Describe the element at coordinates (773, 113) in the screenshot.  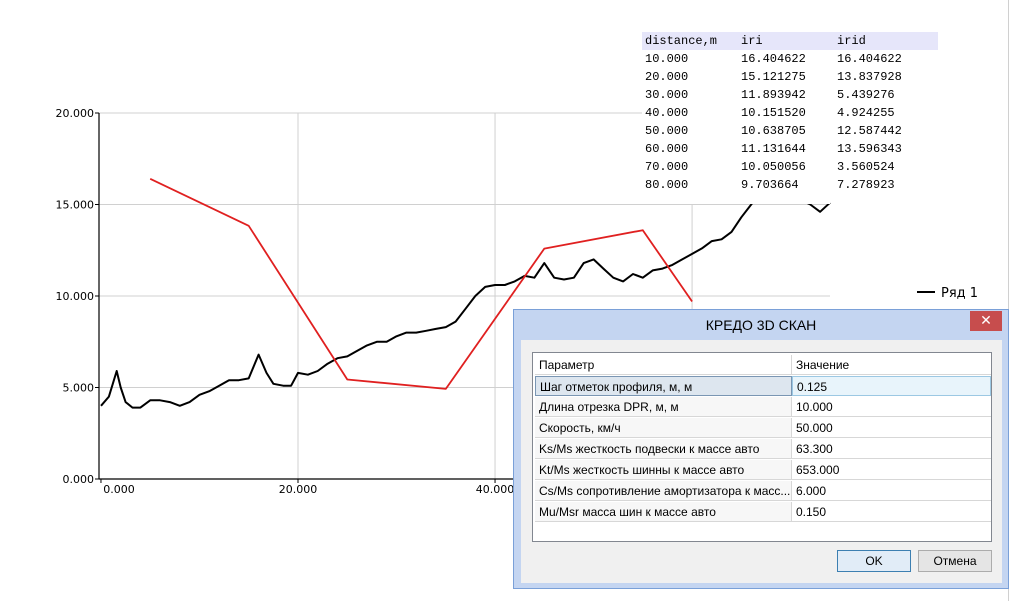
I see `data-table-cell: 10.151520` at that location.